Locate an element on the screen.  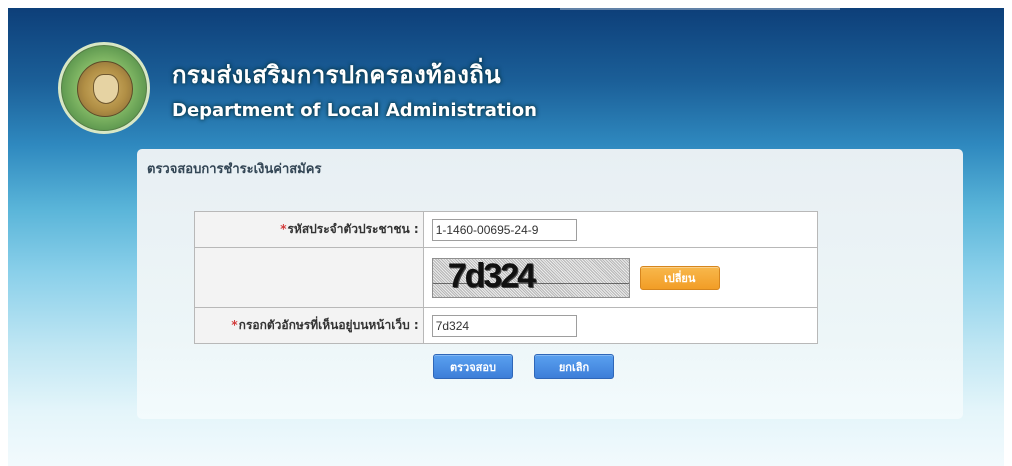
citizen-id-label: รหัสประจำตัวประชาชน : is located at coordinates (353, 229).